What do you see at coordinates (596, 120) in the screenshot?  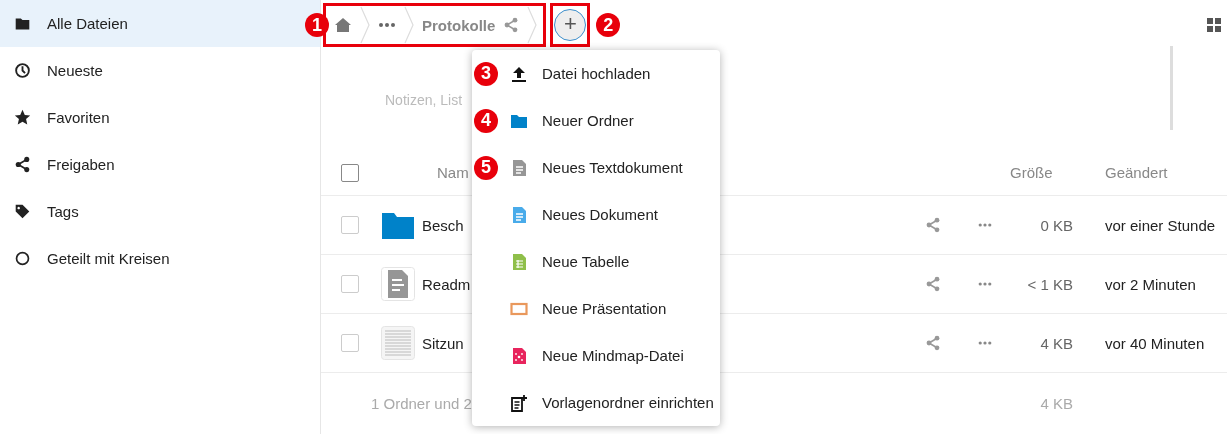 I see `menu-item: 4 Neuer Ordner` at bounding box center [596, 120].